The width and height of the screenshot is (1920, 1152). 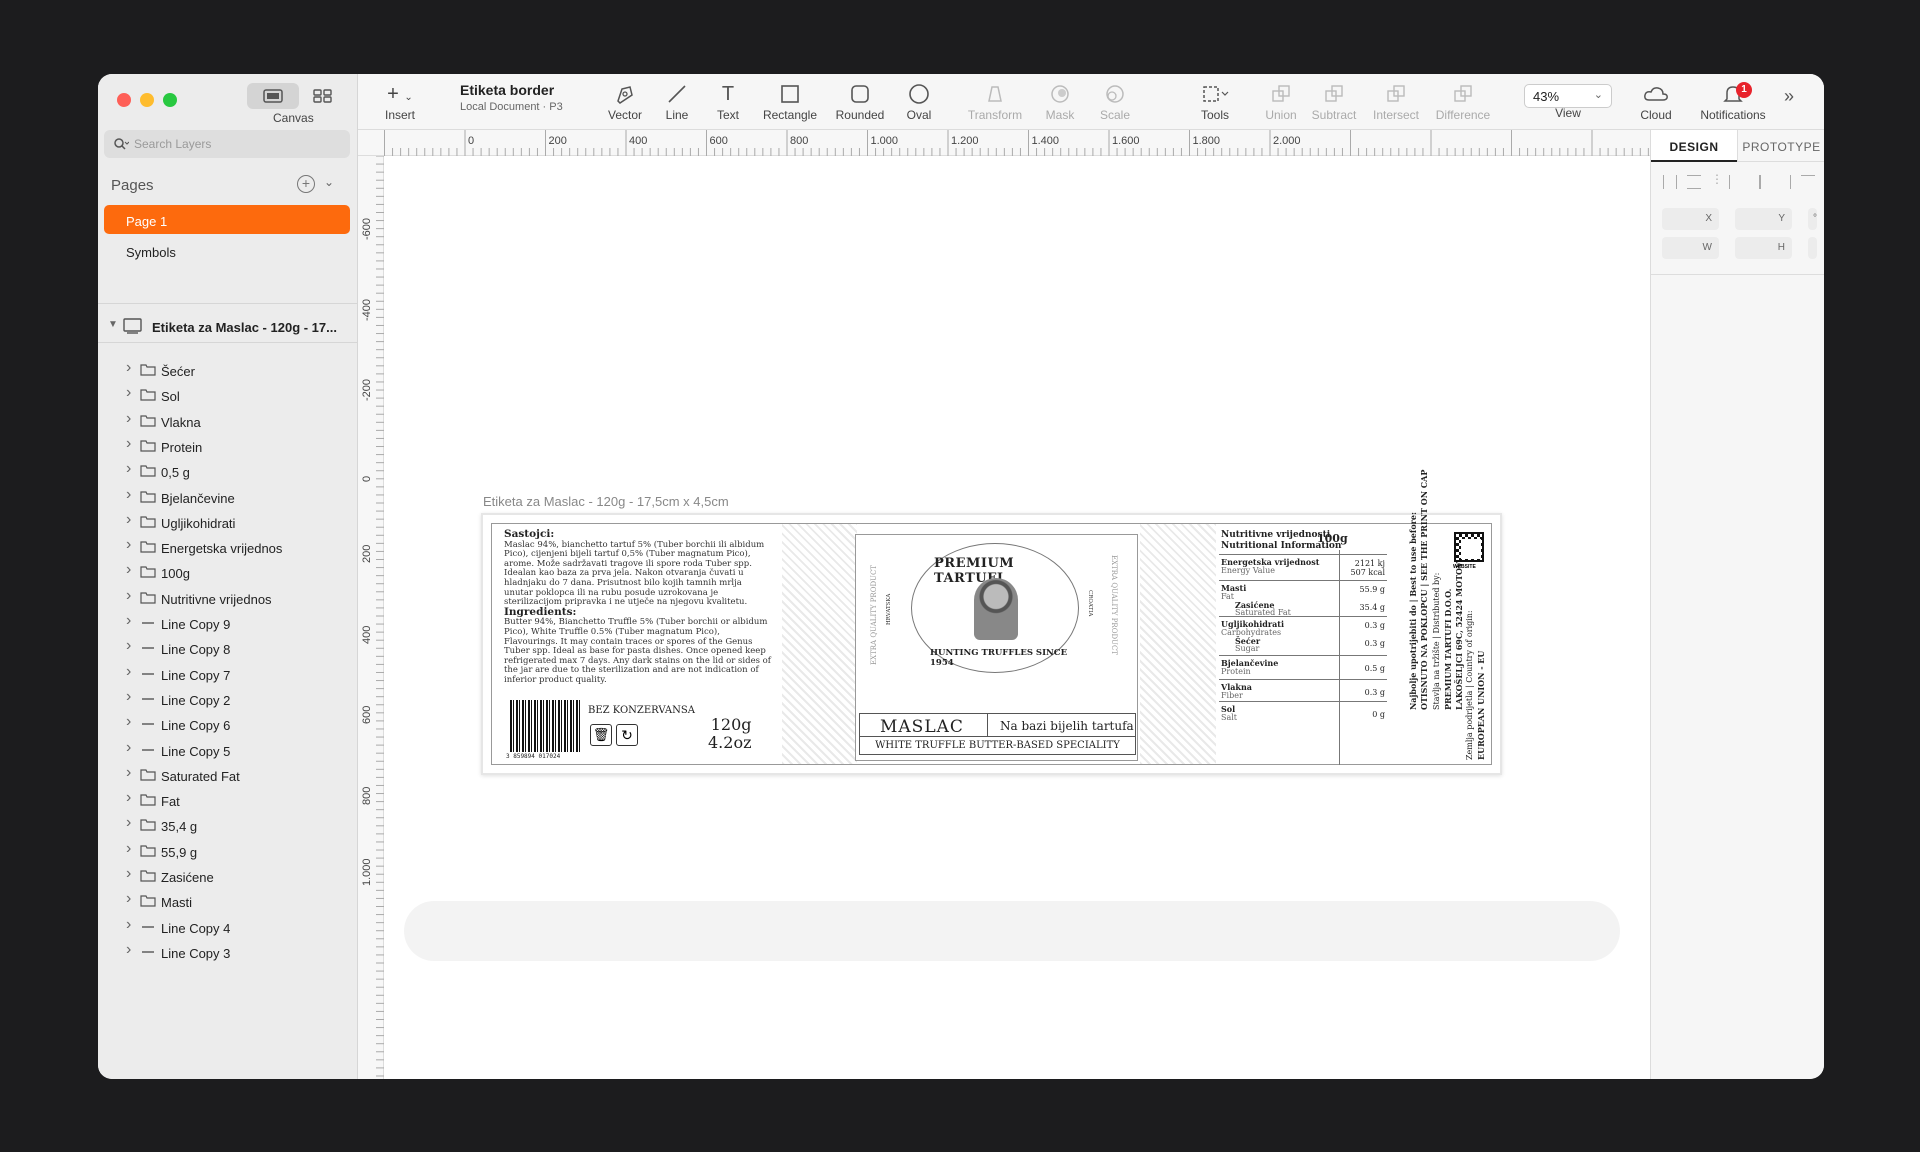 What do you see at coordinates (323, 96) in the screenshot?
I see `components-view-toggle` at bounding box center [323, 96].